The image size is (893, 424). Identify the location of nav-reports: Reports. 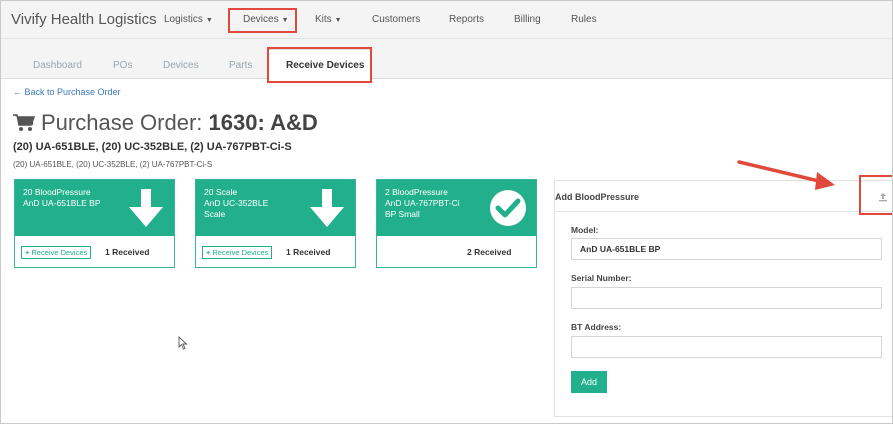
(466, 19).